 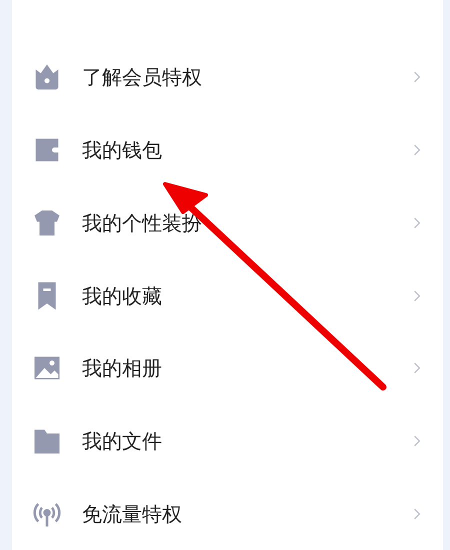 I want to click on menu-item: 我的钱包, so click(x=227, y=150).